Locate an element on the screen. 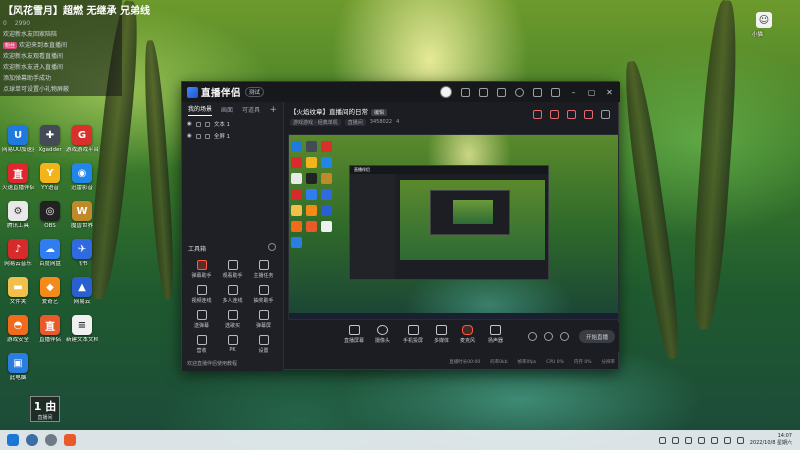 Image resolution: width=800 pixels, height=450 pixels. tab-props: 可道具 is located at coordinates (251, 110).